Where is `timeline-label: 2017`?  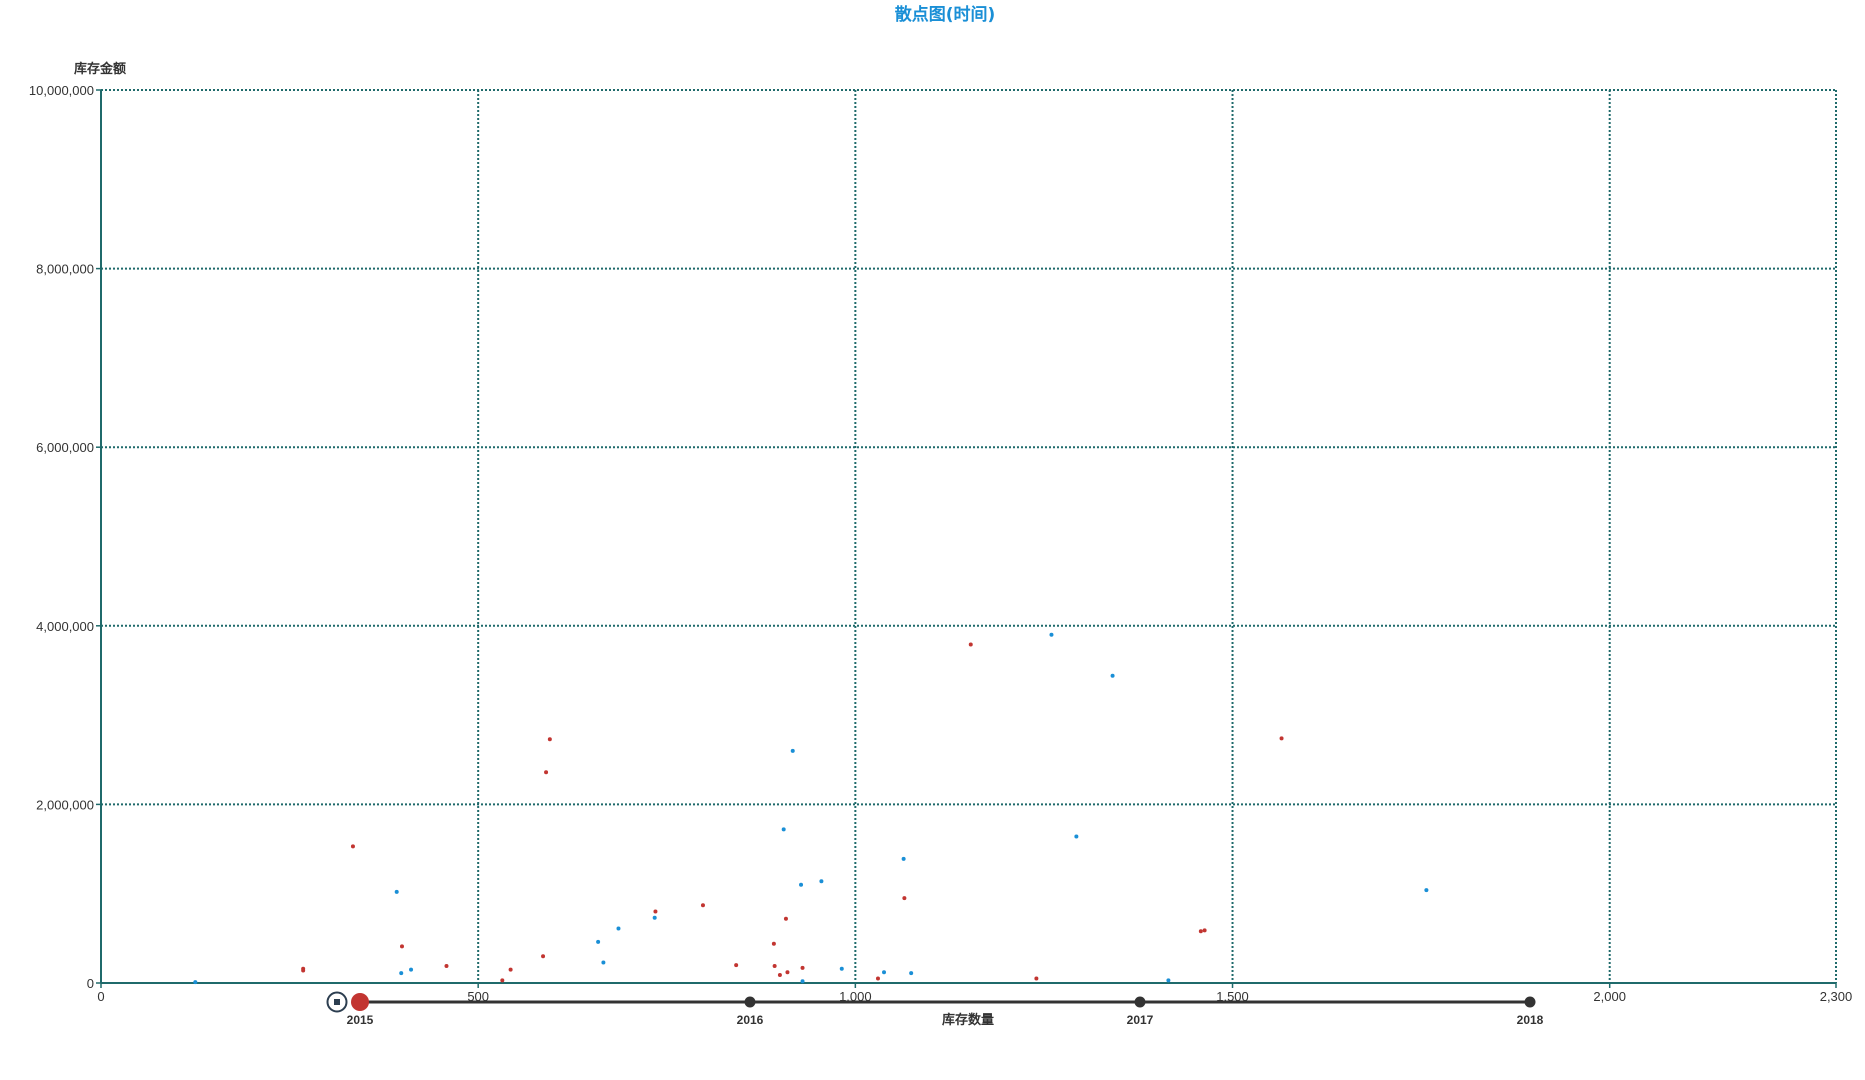 timeline-label: 2017 is located at coordinates (1140, 1020).